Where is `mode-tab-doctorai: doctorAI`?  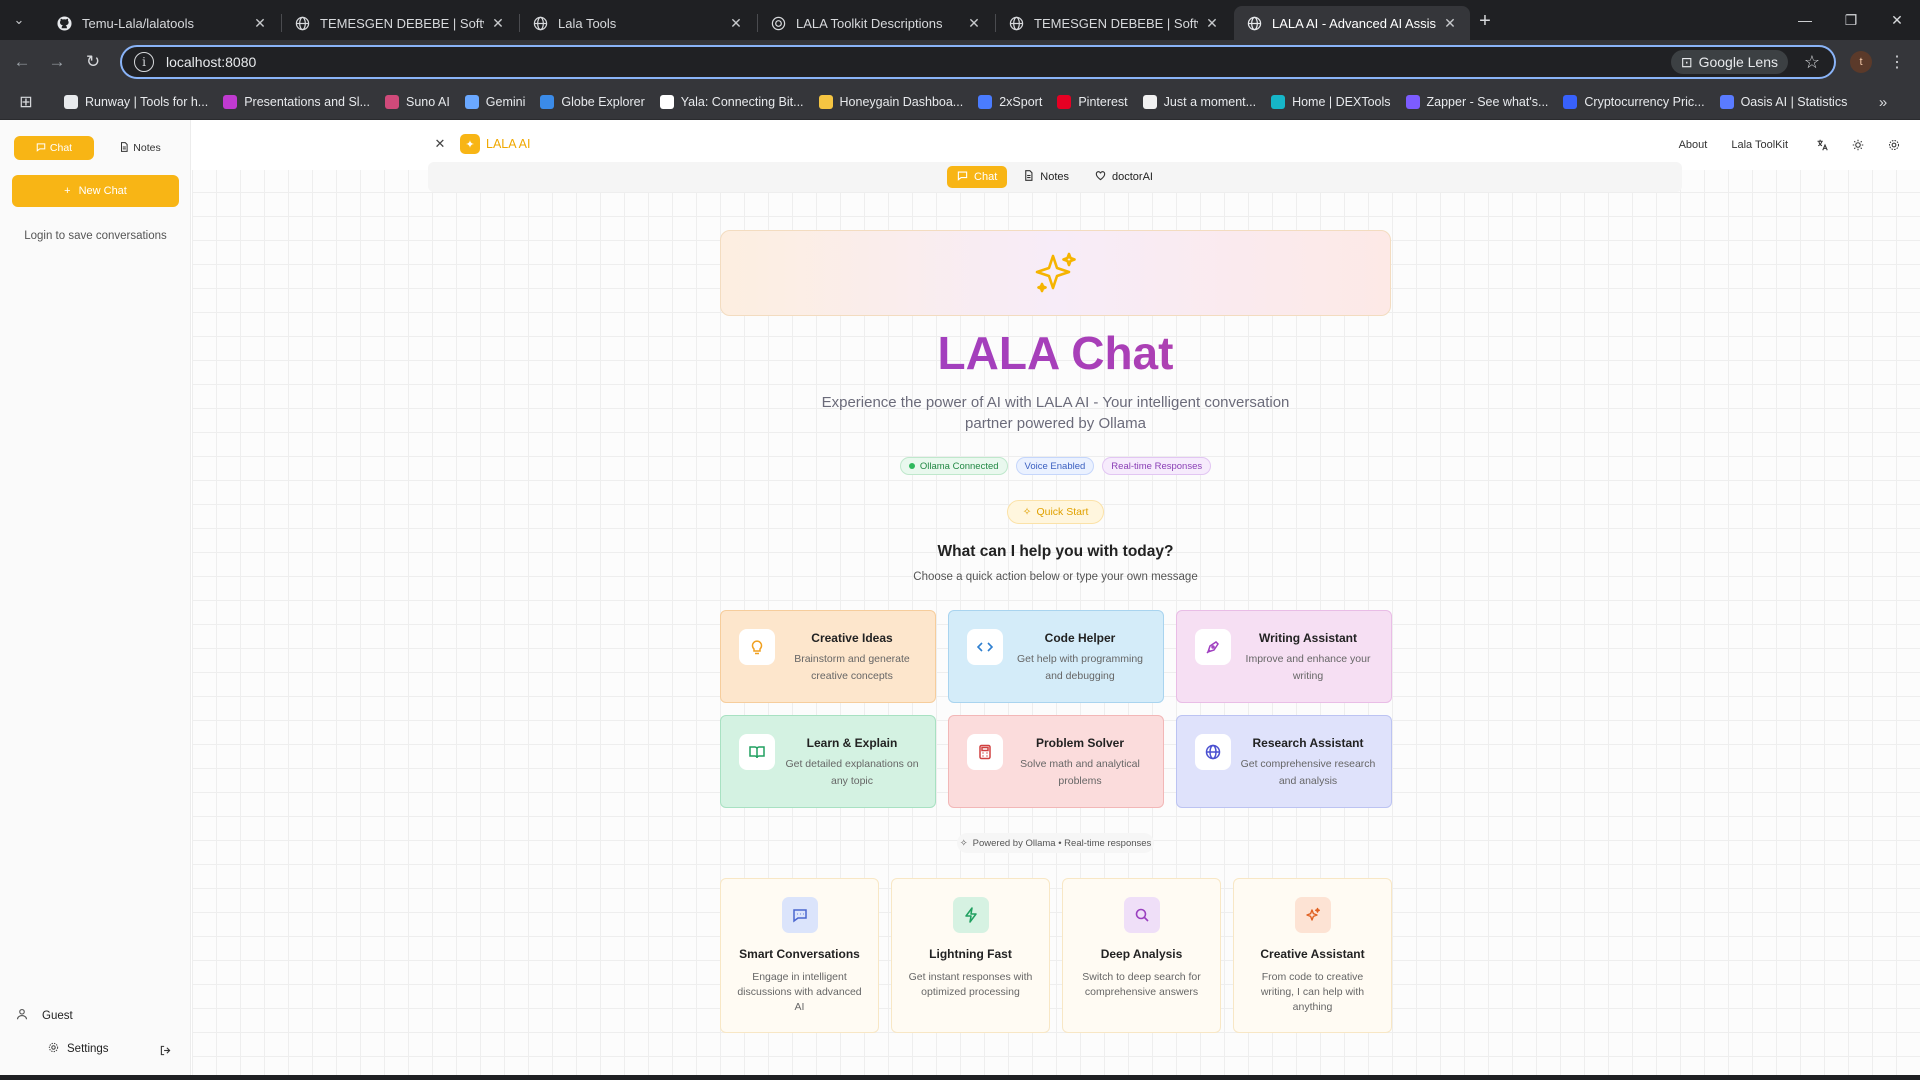 mode-tab-doctorai: doctorAI is located at coordinates (1124, 177).